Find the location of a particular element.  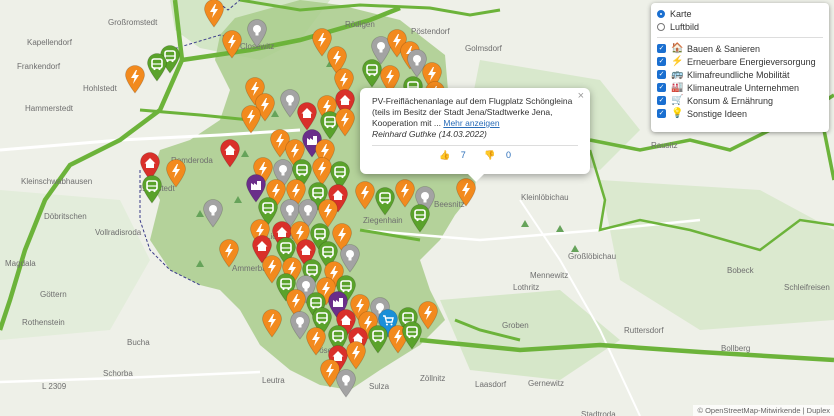

place-label: Rausitz is located at coordinates (664, 145).